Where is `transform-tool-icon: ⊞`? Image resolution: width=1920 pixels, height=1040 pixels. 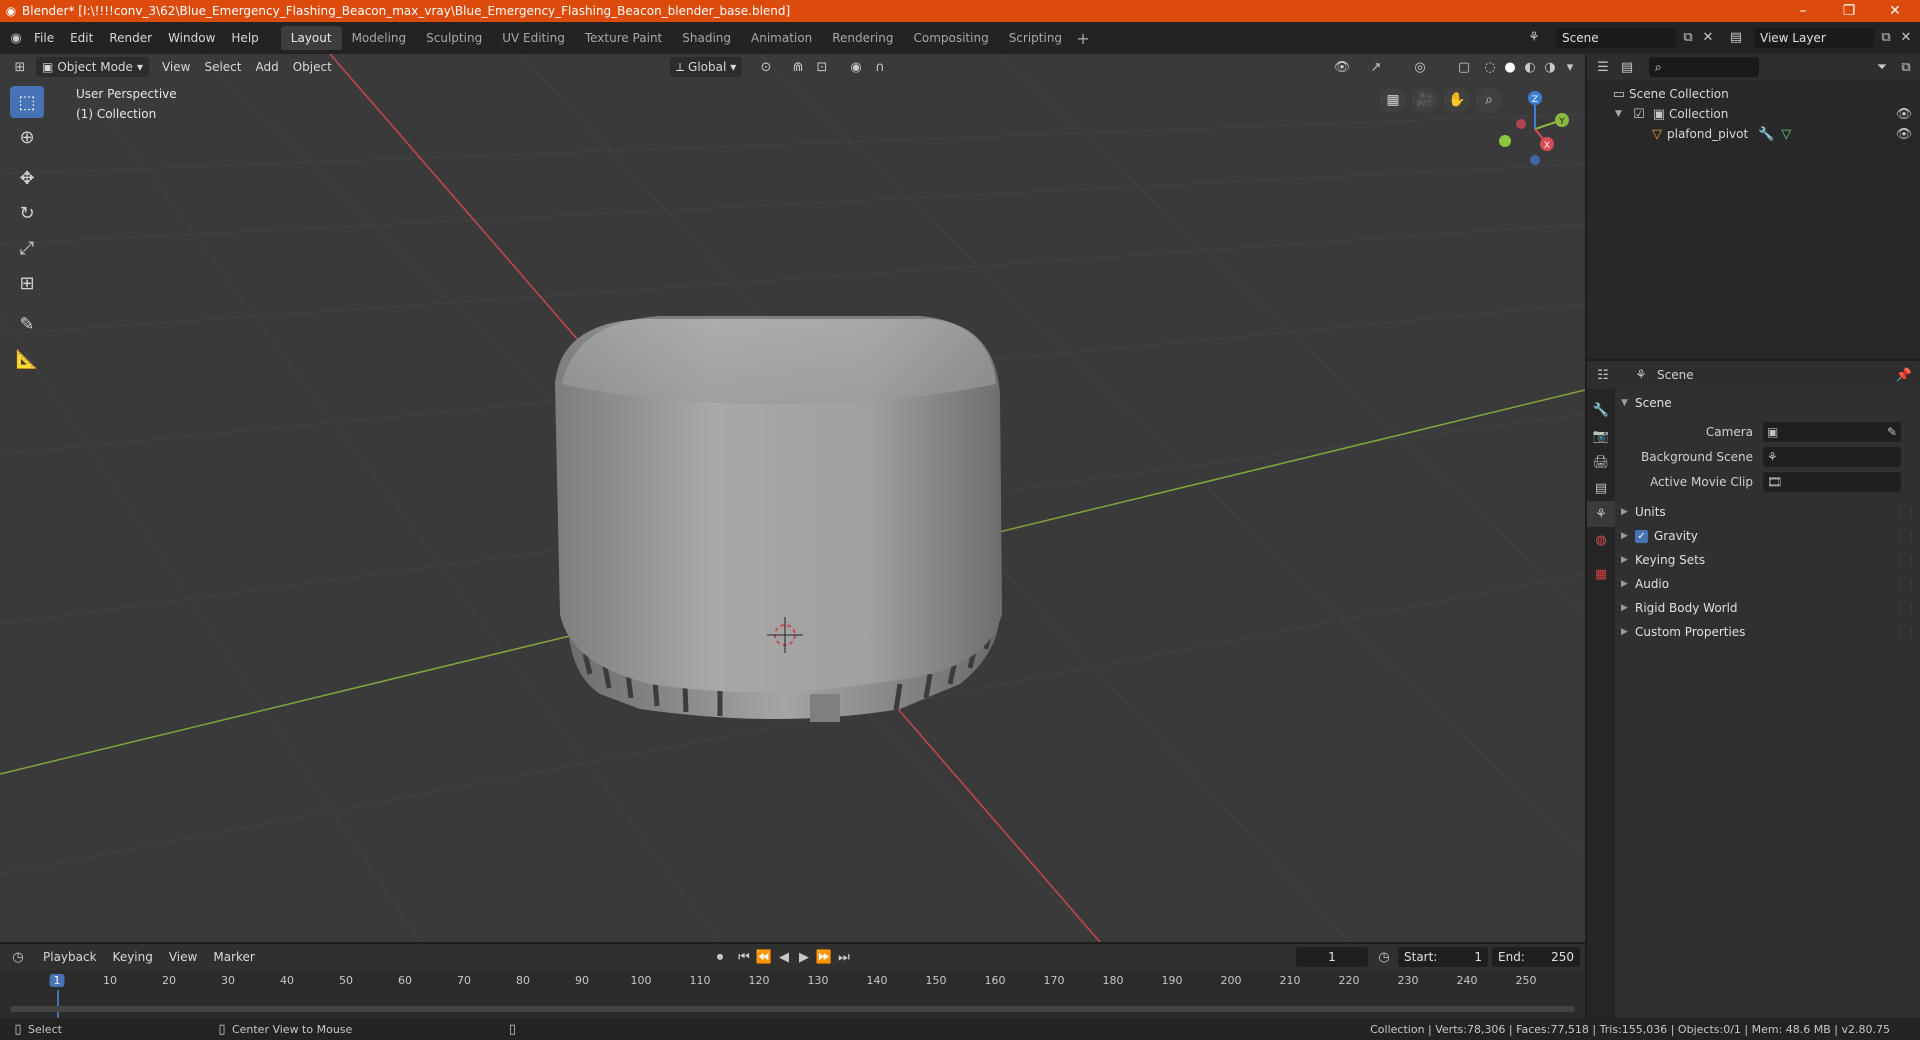
transform-tool-icon: ⊞ is located at coordinates (27, 283).